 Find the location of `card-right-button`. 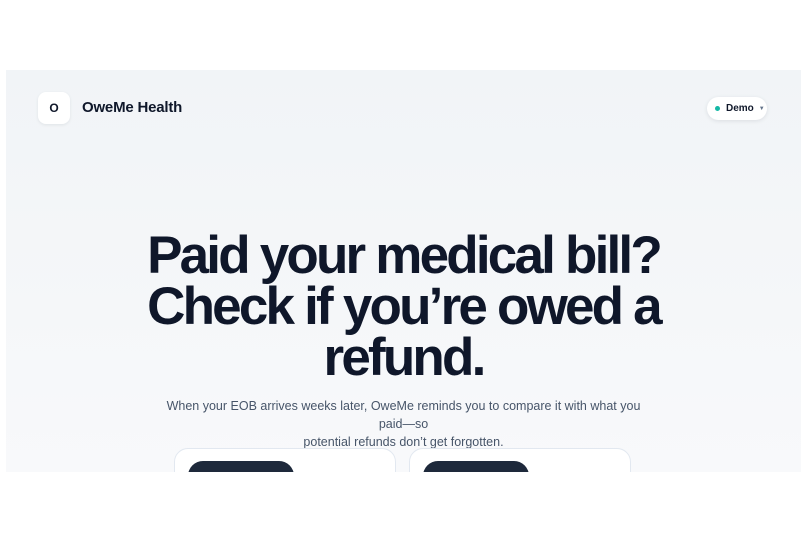

card-right-button is located at coordinates (476, 466).